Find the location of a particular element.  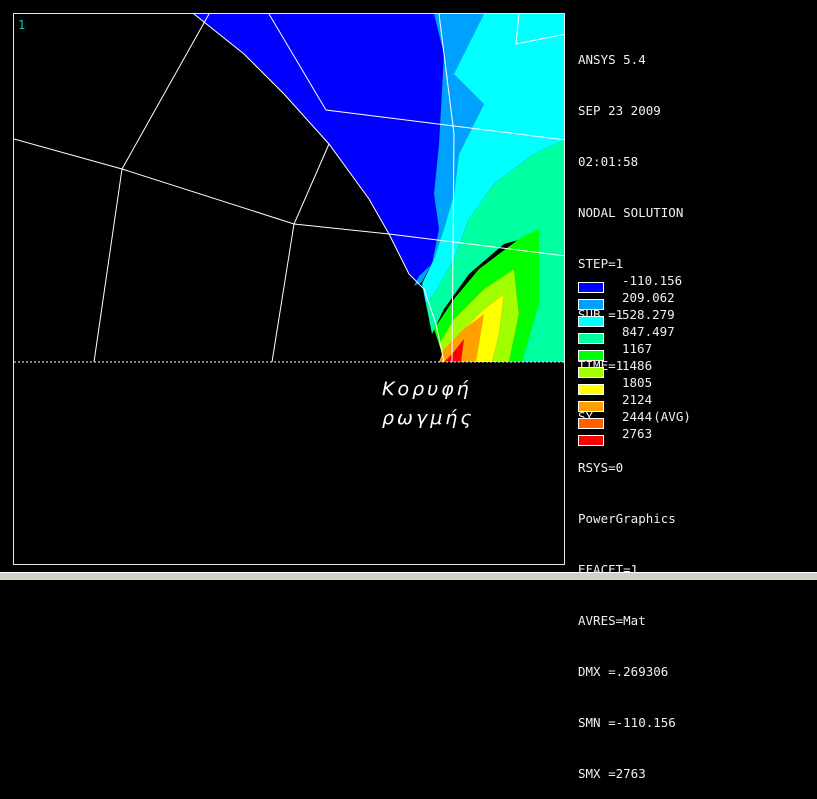

info-smn: SMN =-110.156 is located at coordinates (627, 722).